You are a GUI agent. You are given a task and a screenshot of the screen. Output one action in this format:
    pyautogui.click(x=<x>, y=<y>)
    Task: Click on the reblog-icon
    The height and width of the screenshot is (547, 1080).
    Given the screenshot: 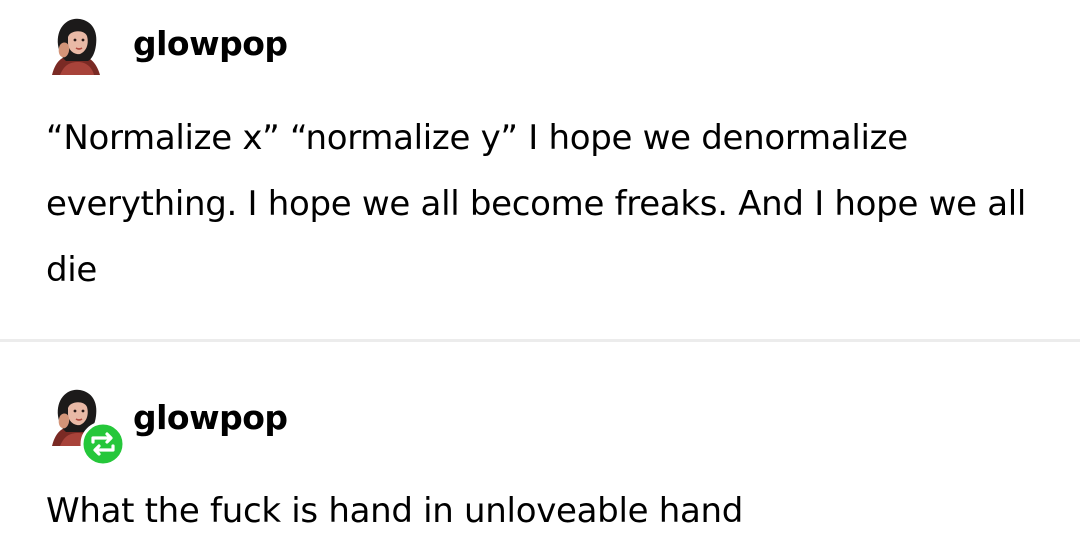 What is the action you would take?
    pyautogui.click(x=103, y=444)
    